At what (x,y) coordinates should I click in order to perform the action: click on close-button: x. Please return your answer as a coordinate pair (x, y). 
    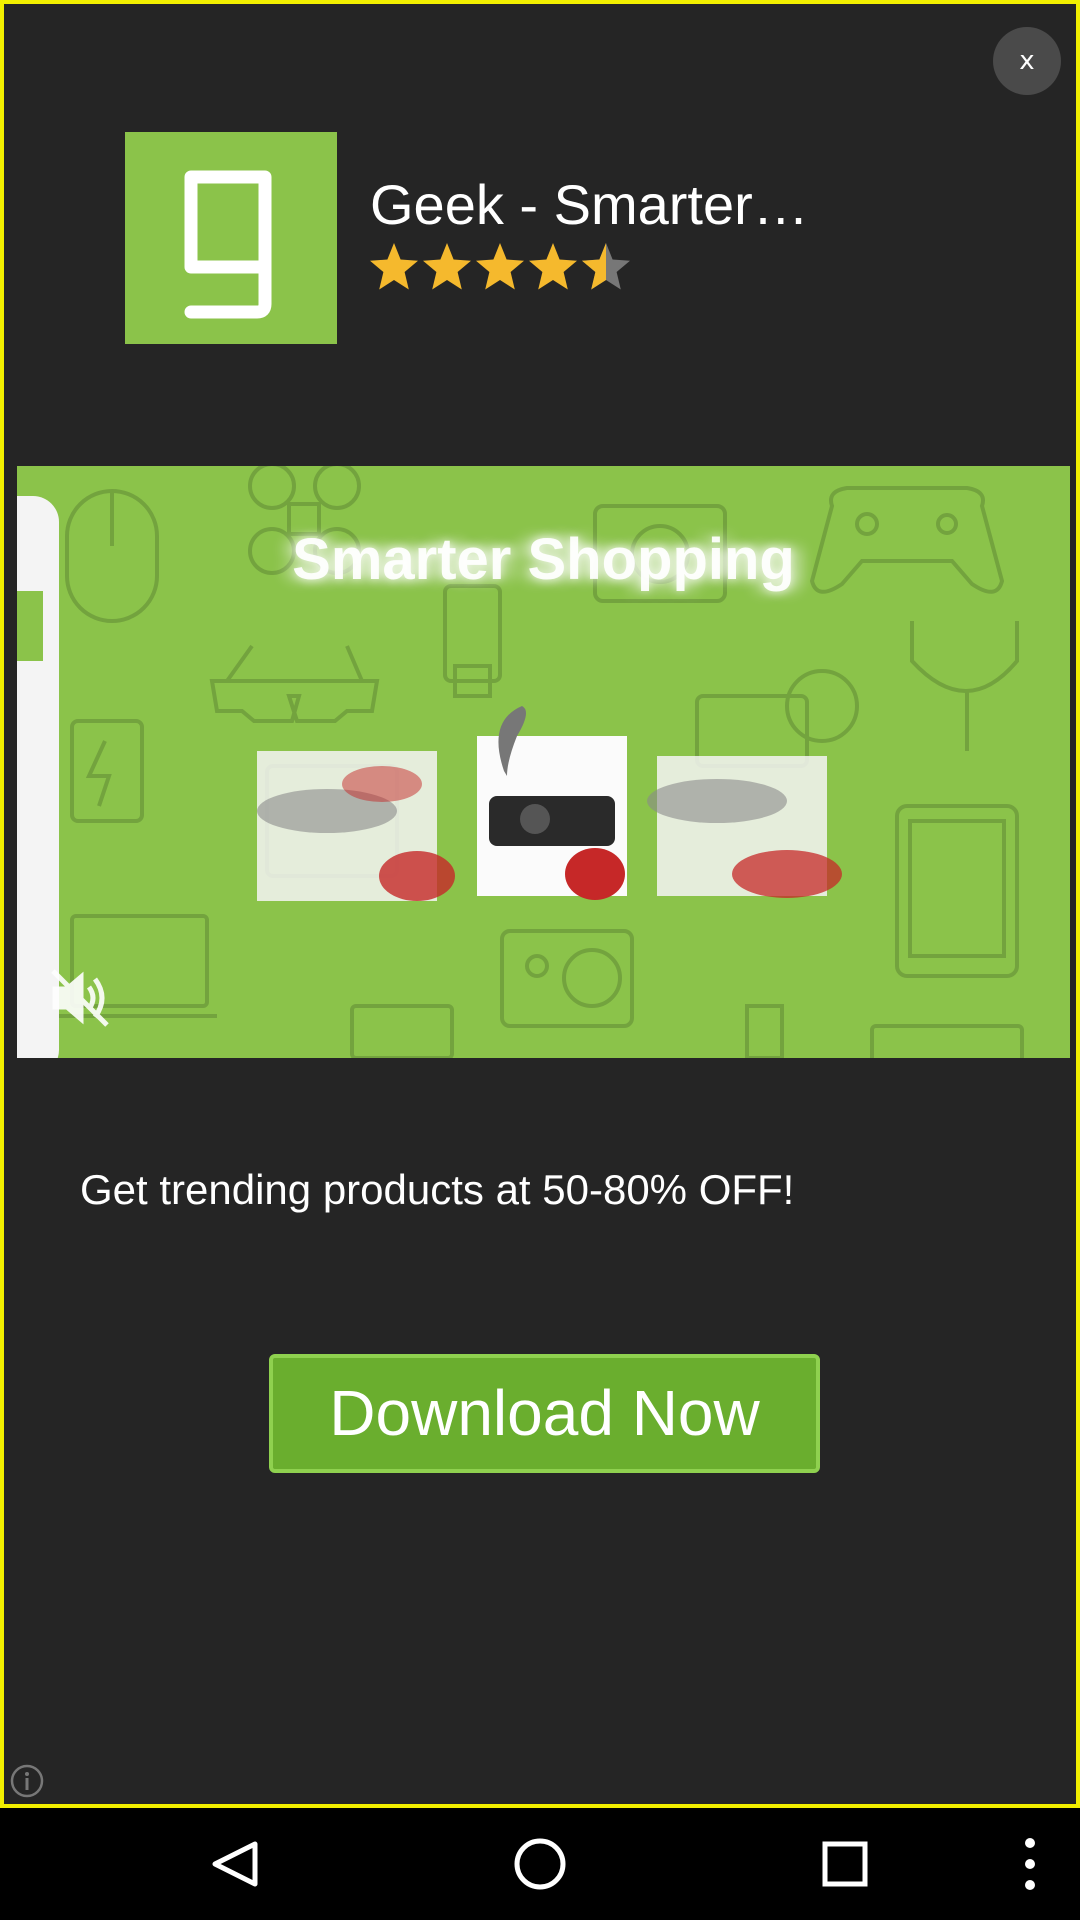
    Looking at the image, I should click on (1027, 61).